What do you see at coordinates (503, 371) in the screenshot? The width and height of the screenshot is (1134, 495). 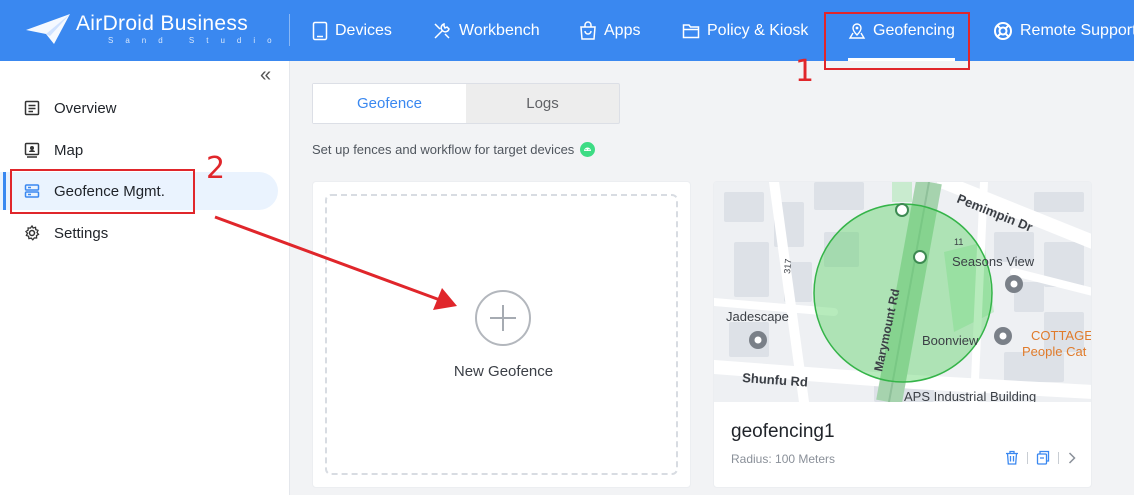 I see `new-geofence-label: New Geofence` at bounding box center [503, 371].